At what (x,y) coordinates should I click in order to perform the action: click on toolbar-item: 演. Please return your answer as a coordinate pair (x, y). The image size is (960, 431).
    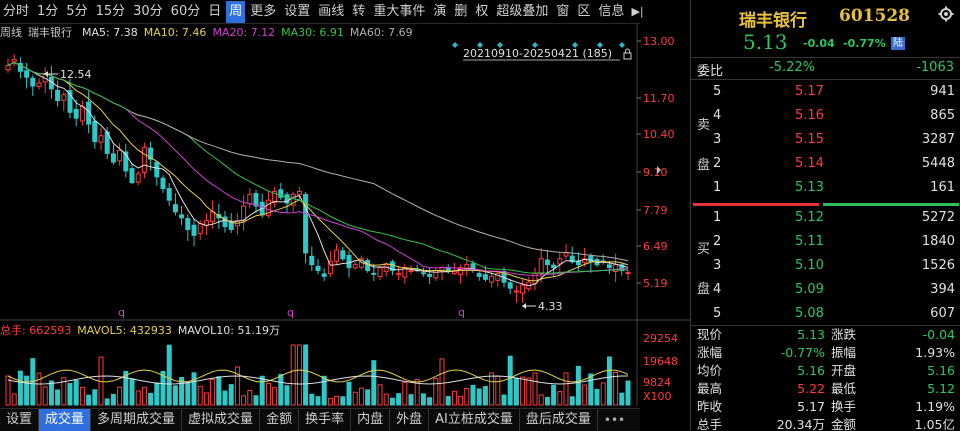
    Looking at the image, I should click on (439, 12).